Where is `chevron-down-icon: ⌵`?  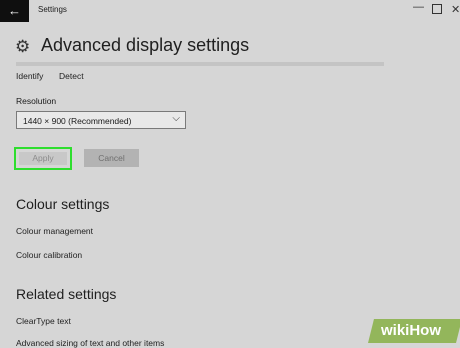
chevron-down-icon: ⌵ is located at coordinates (176, 118).